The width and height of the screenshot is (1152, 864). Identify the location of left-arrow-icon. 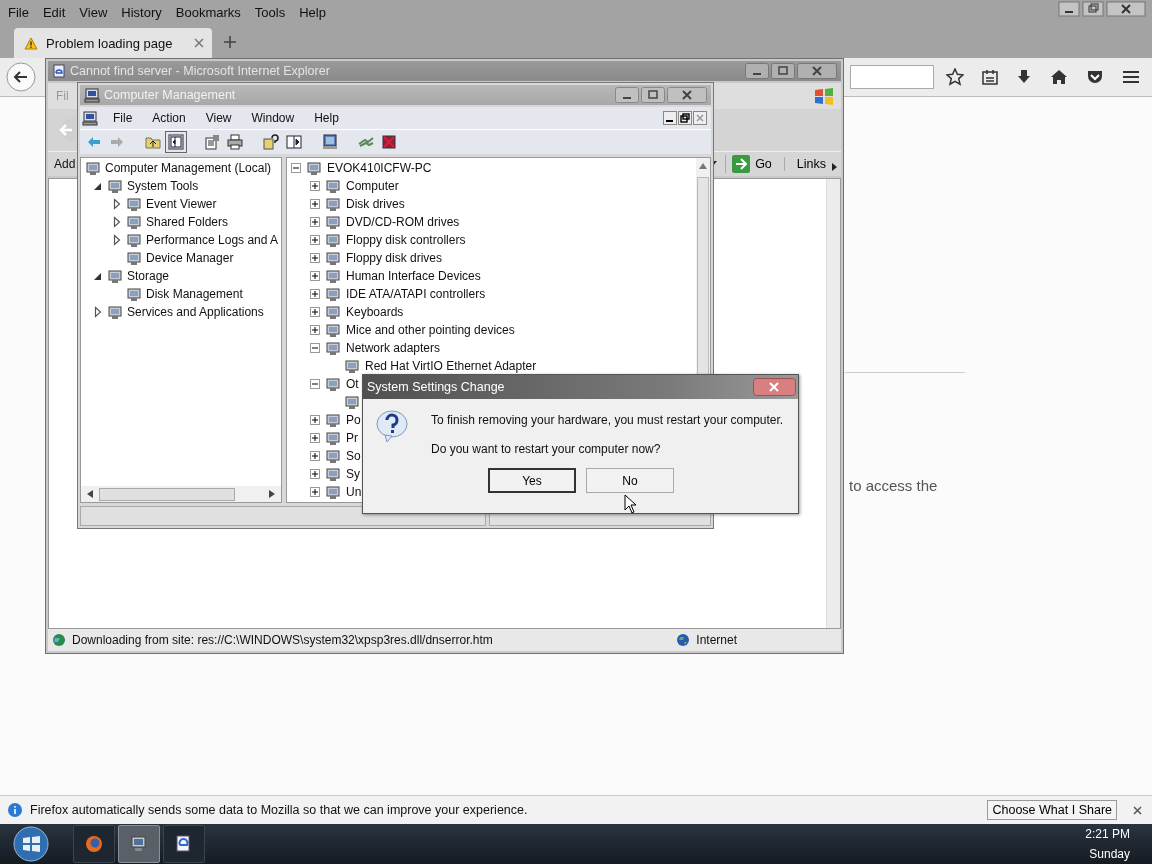
(90, 494).